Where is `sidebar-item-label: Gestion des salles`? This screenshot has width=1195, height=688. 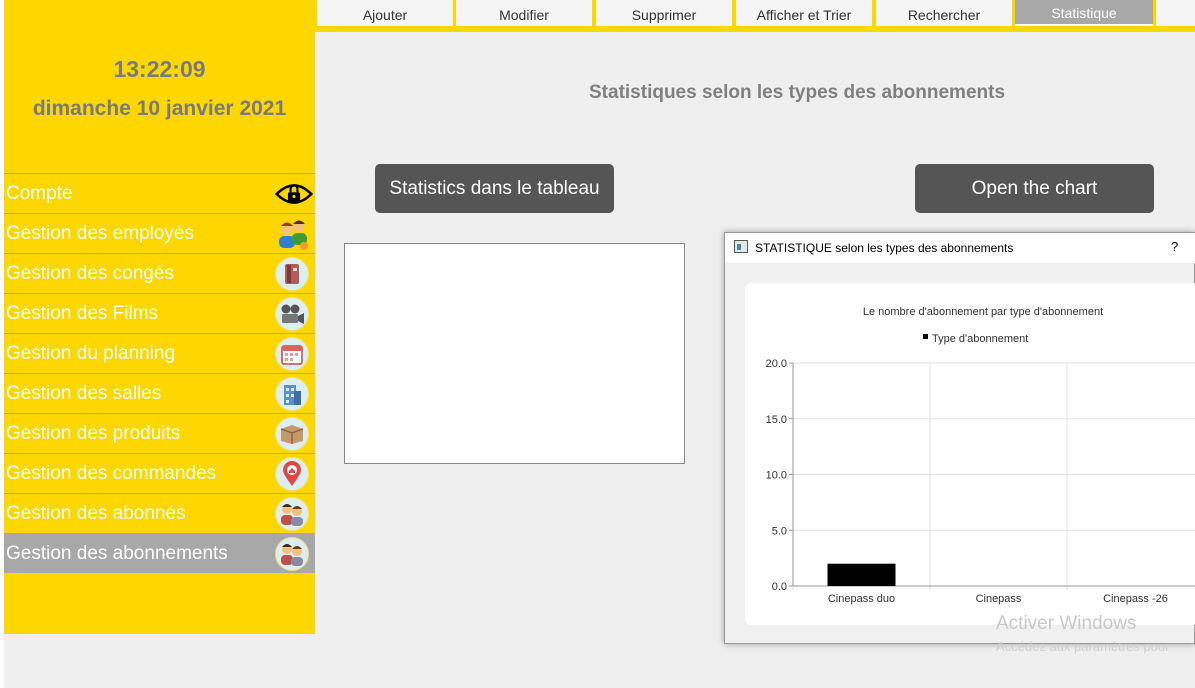
sidebar-item-label: Gestion des salles is located at coordinates (84, 393).